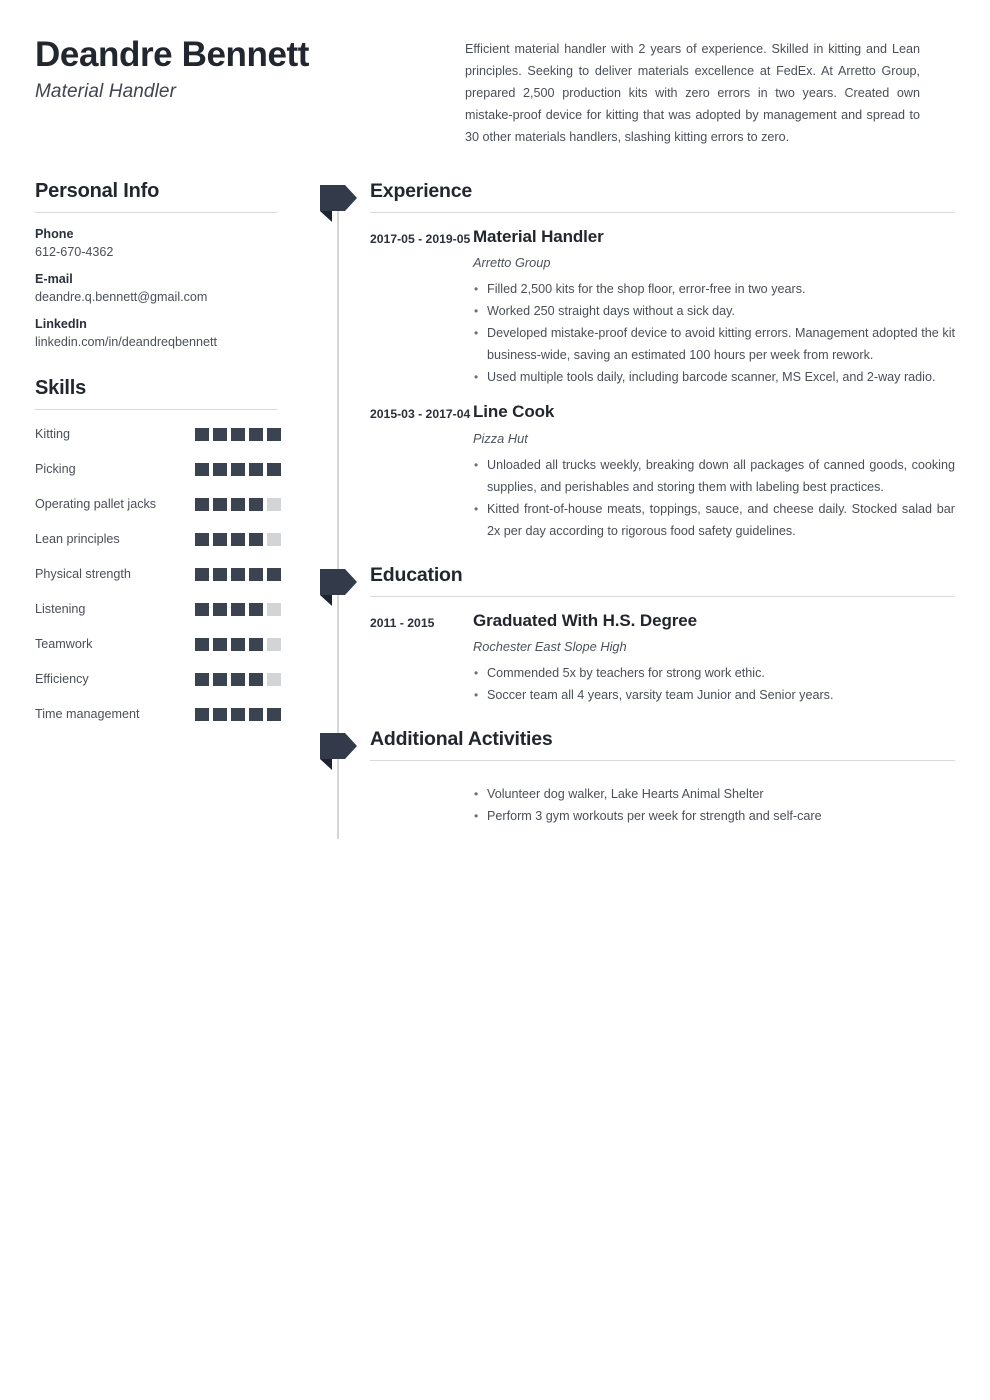 The image size is (990, 1400). Describe the element at coordinates (54, 279) in the screenshot. I see `contact-email-label: E-mail` at that location.